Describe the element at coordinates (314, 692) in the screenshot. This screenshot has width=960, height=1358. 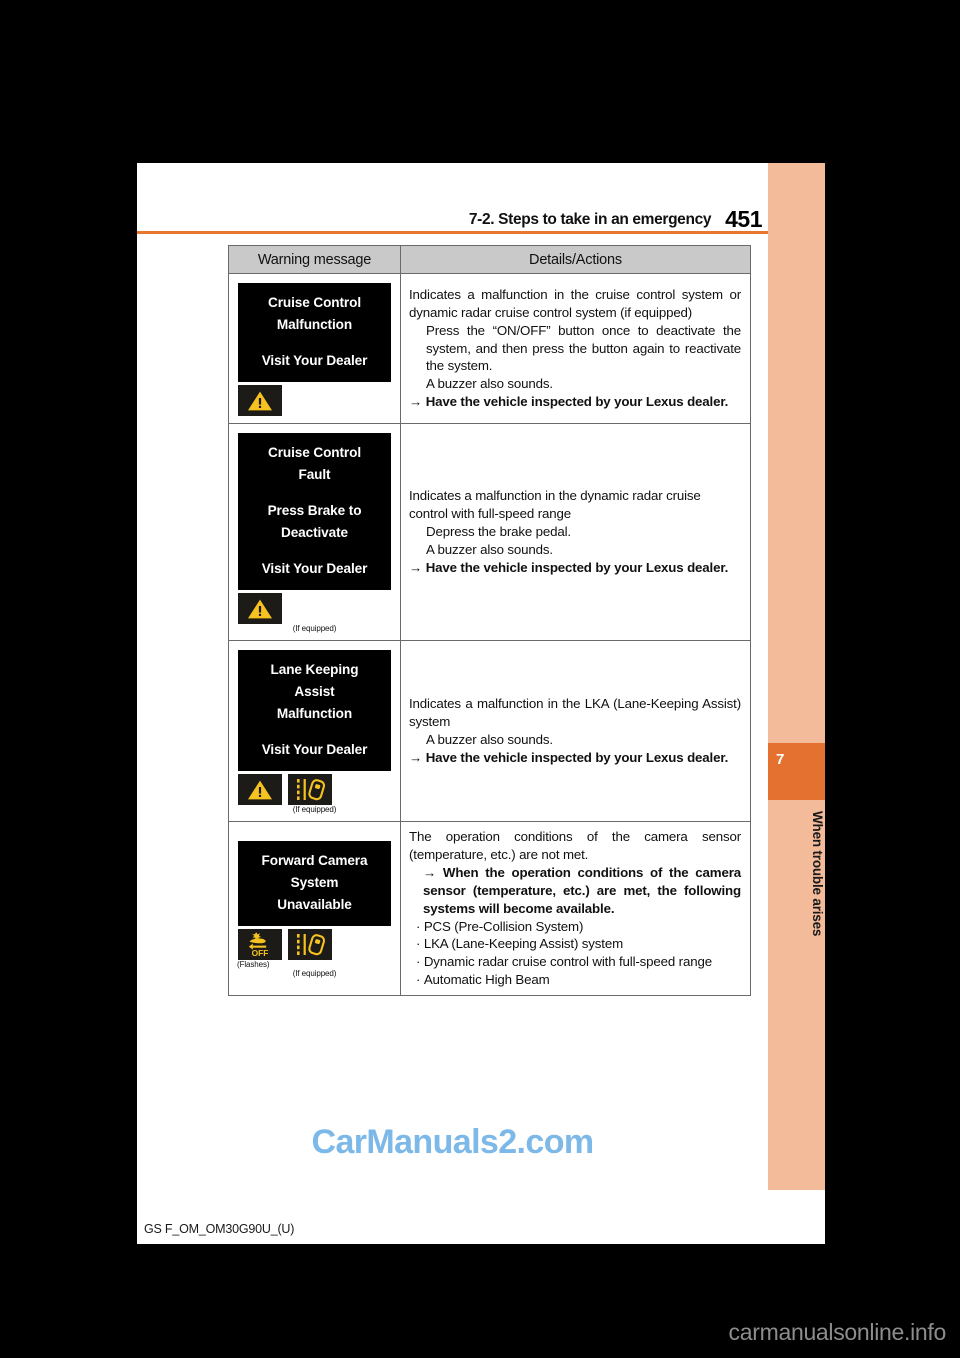
I see `display-line: Assist` at that location.